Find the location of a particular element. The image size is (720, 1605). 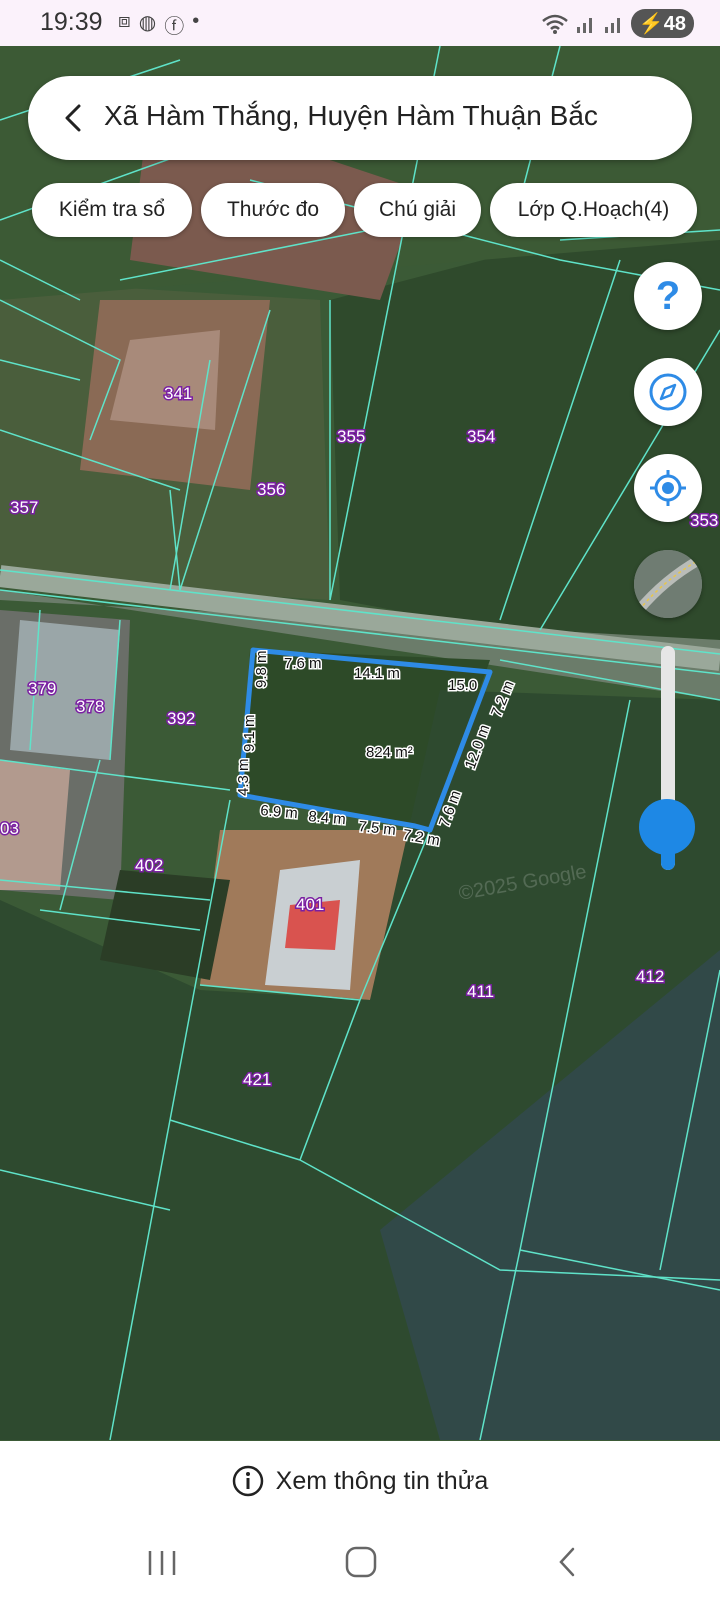

facebook-icon: ⓕ is located at coordinates (174, 27).